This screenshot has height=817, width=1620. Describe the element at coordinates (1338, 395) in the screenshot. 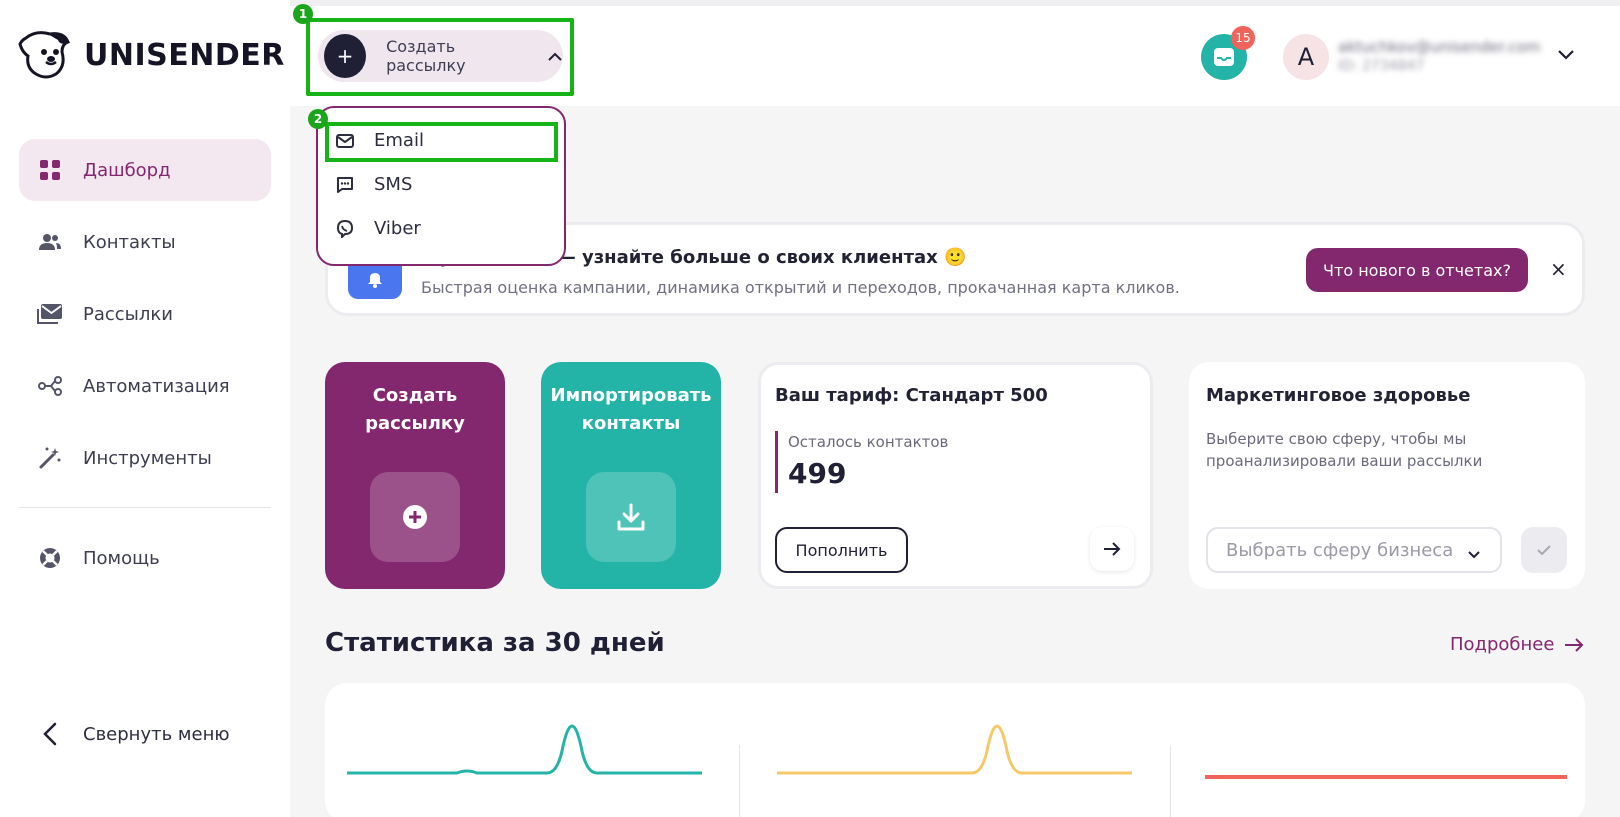

I see `health-title: Маркетинговое здоровье` at that location.